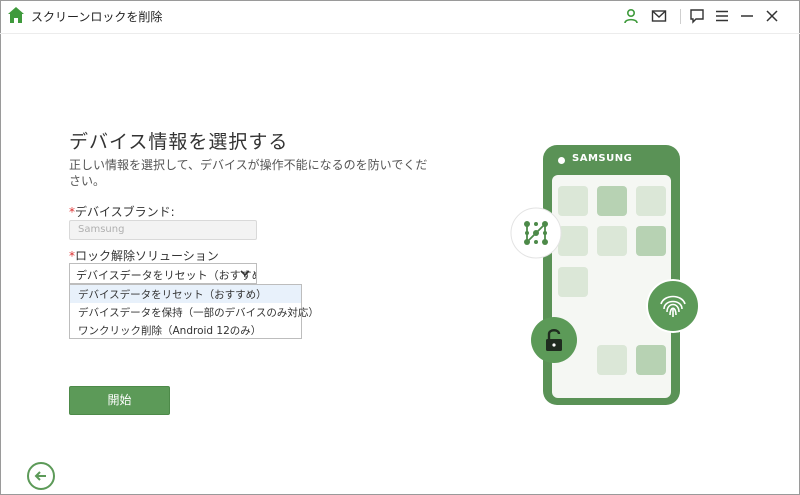  Describe the element at coordinates (163, 230) in the screenshot. I see `brand-field: Samsung` at that location.